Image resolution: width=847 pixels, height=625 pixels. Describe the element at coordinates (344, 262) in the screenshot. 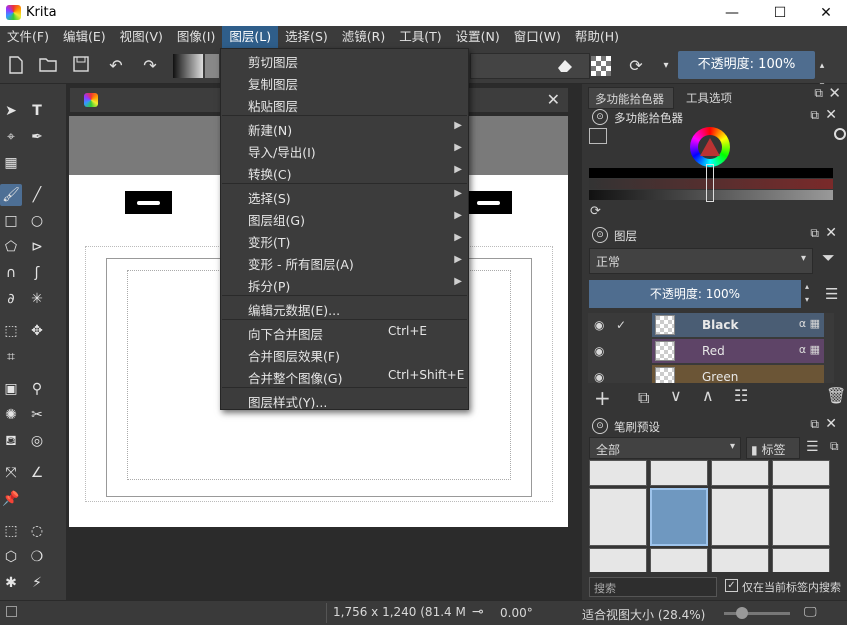

I see `menu-transform-all: 变形 - 所有图层(A) ▶` at that location.